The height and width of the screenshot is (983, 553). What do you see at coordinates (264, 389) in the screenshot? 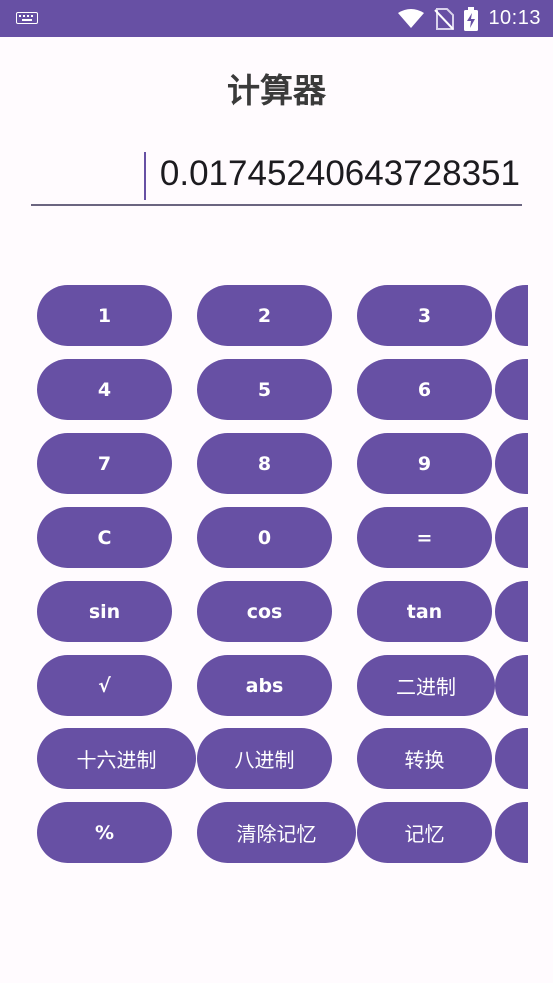
I see `digit-5-button: 5` at bounding box center [264, 389].